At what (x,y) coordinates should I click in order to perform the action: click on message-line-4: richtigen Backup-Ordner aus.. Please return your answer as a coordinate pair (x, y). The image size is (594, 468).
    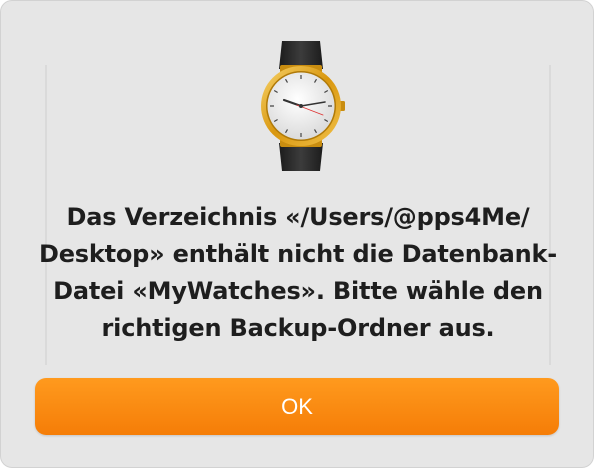
    Looking at the image, I should click on (298, 328).